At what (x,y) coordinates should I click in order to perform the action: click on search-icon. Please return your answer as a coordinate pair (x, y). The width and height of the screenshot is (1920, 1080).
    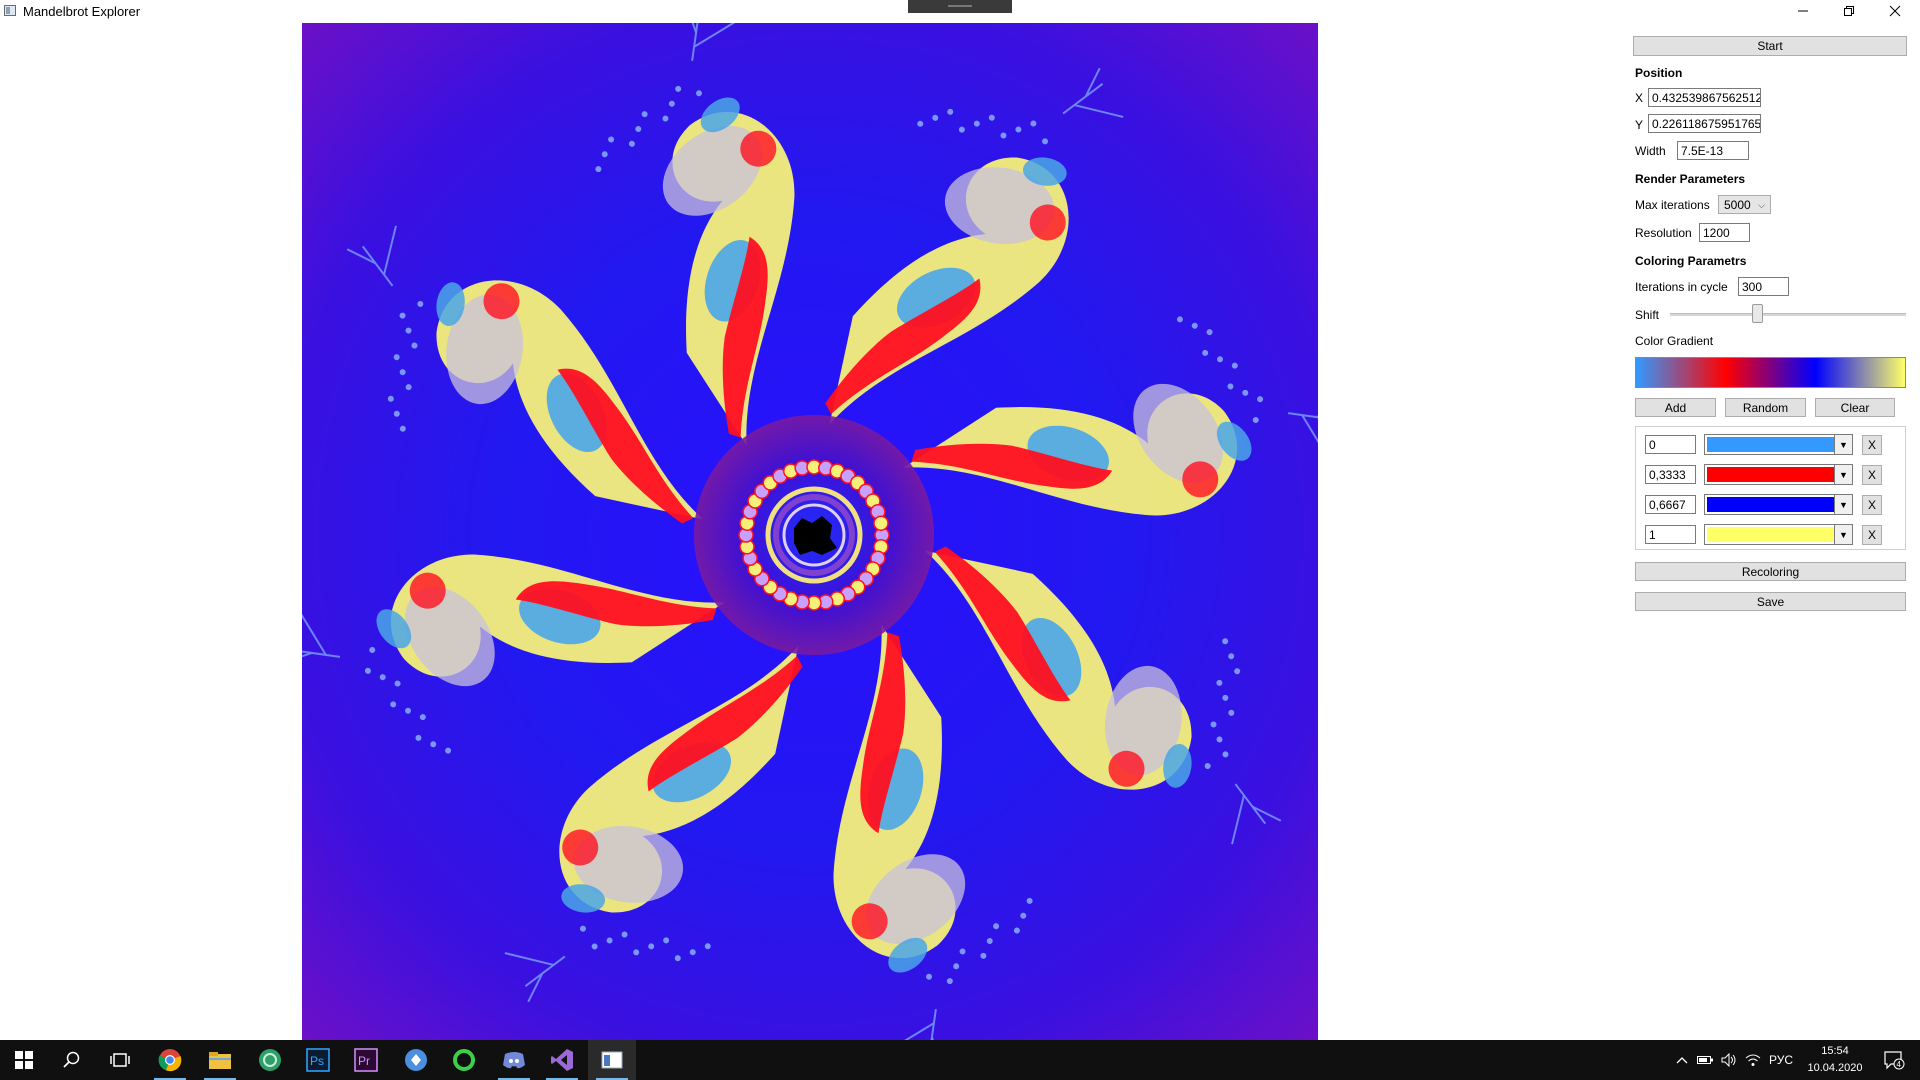
    Looking at the image, I should click on (71, 1059).